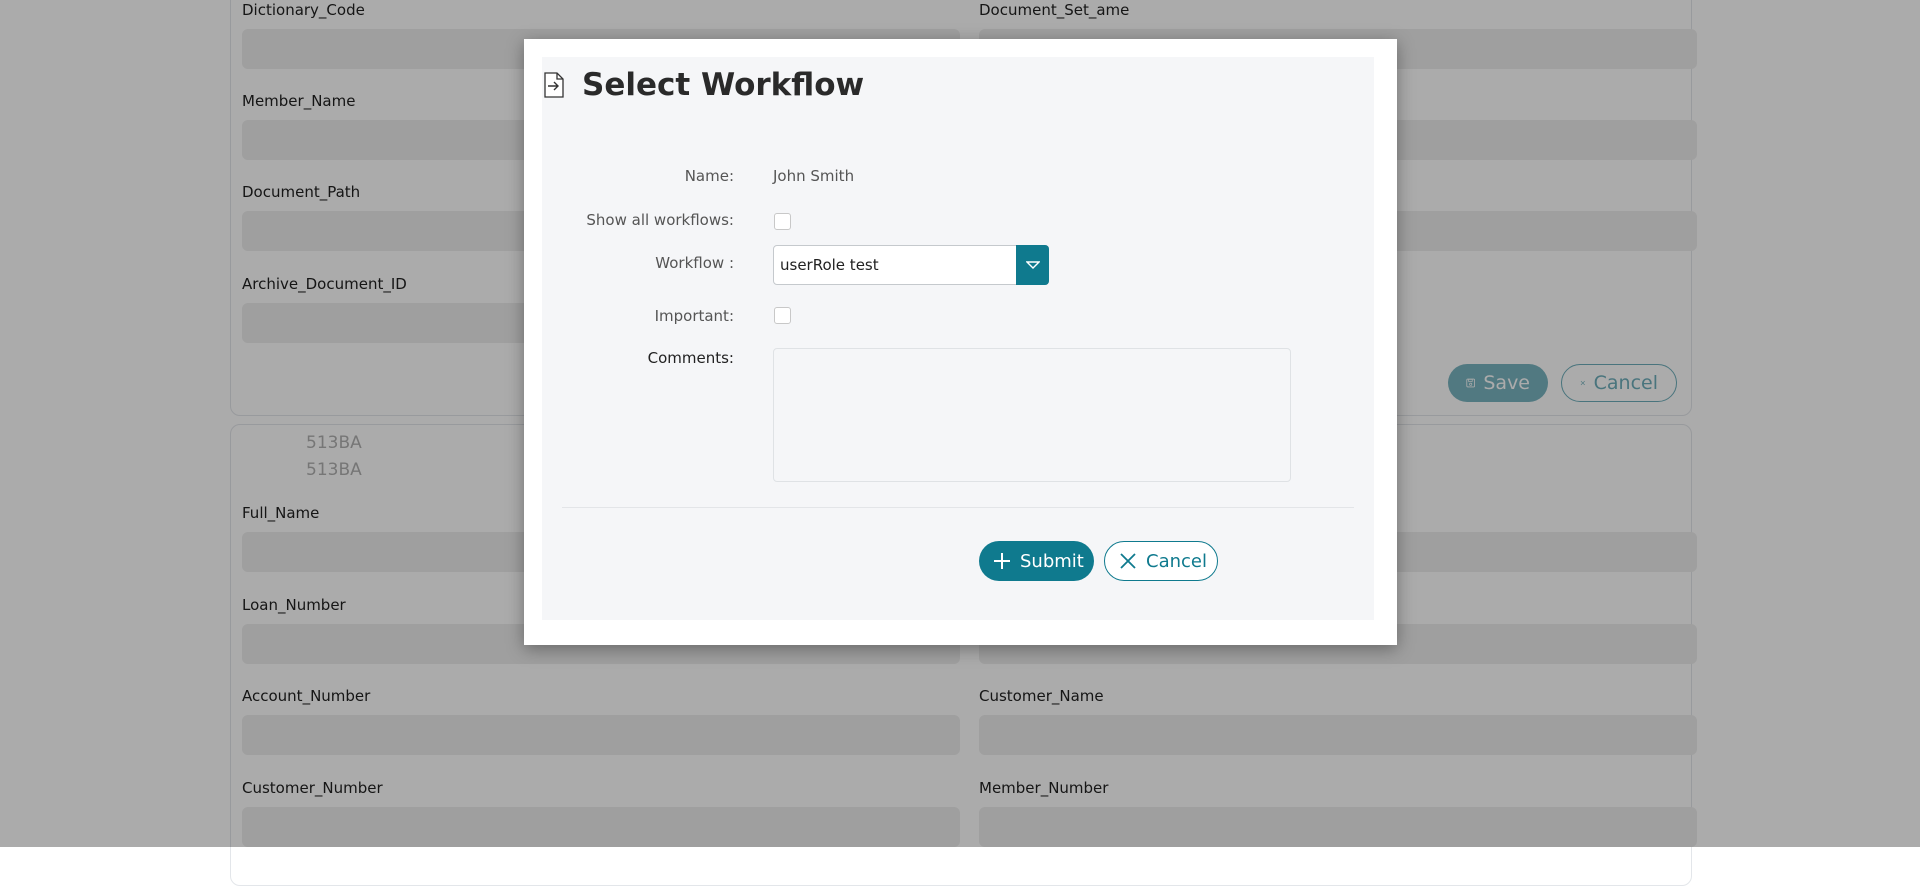  I want to click on important-checkbox, so click(782, 315).